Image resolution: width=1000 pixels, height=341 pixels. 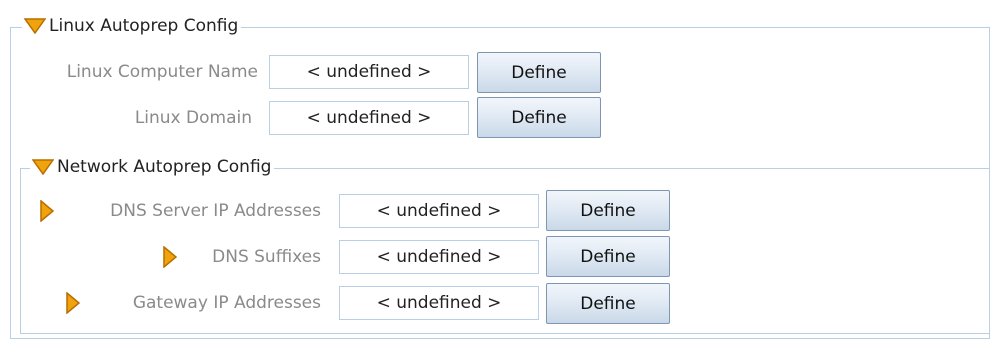 I want to click on gateway-ip-define-button: Define, so click(x=608, y=303).